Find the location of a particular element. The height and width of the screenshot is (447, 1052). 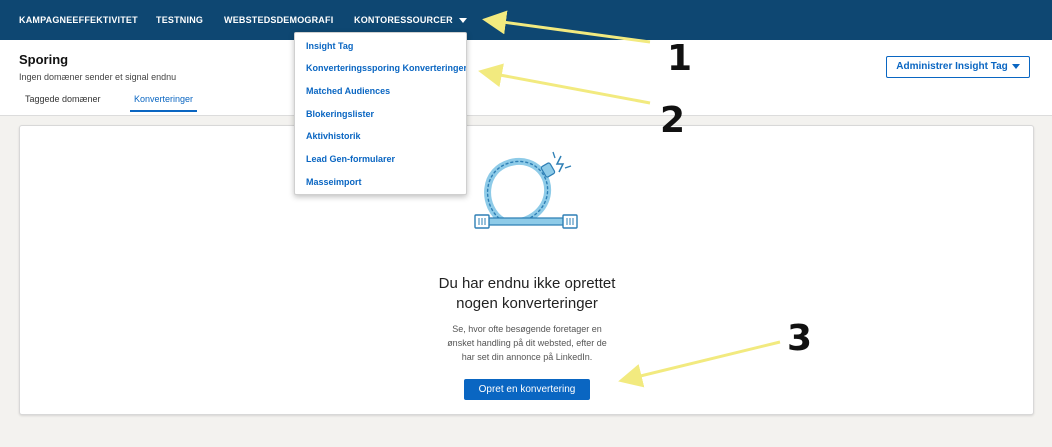

empty-state-desc-line3: har set din annonce på LinkedIn. is located at coordinates (527, 357).